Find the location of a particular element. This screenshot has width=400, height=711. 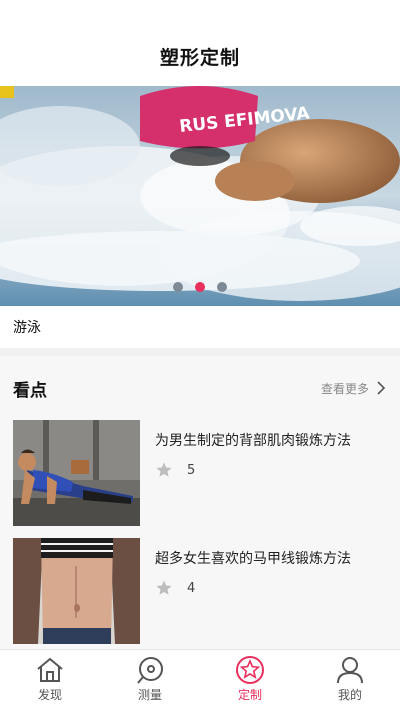

tab-label: 定制 is located at coordinates (249, 695).